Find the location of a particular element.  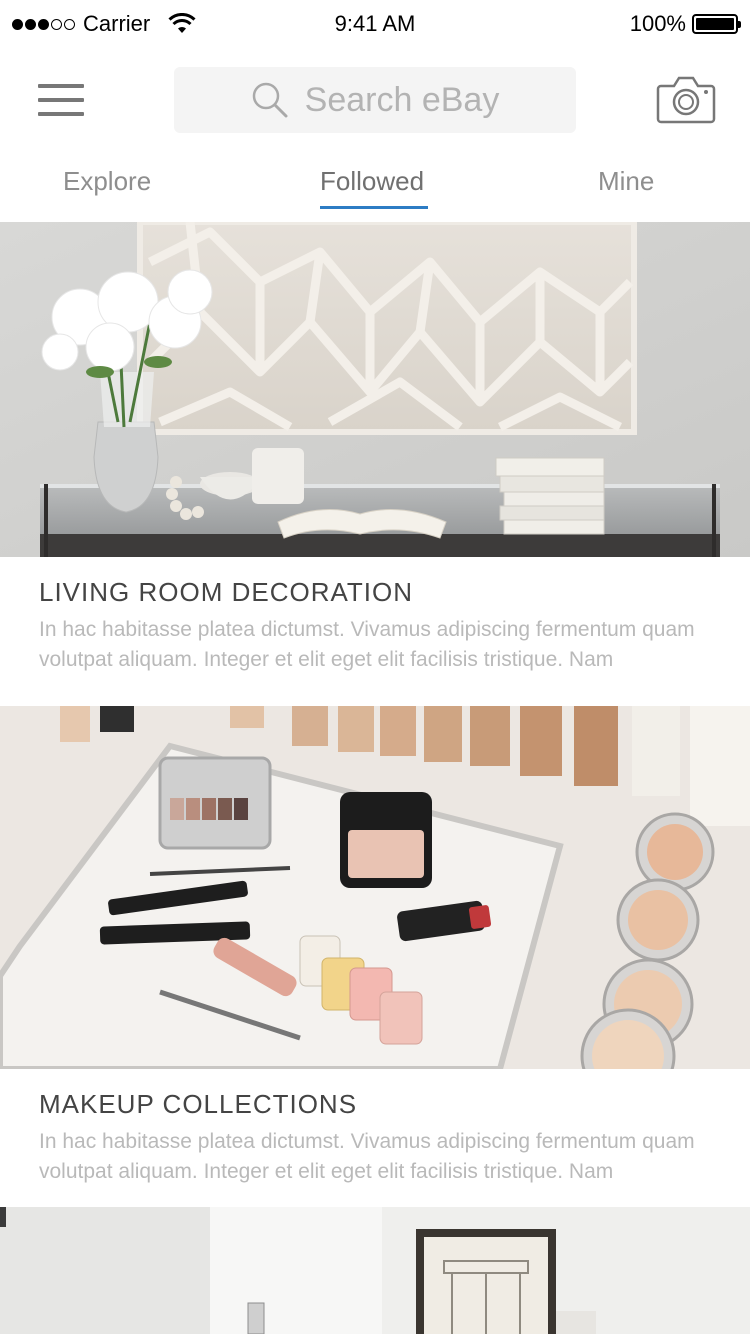

menu-button is located at coordinates (62, 100).